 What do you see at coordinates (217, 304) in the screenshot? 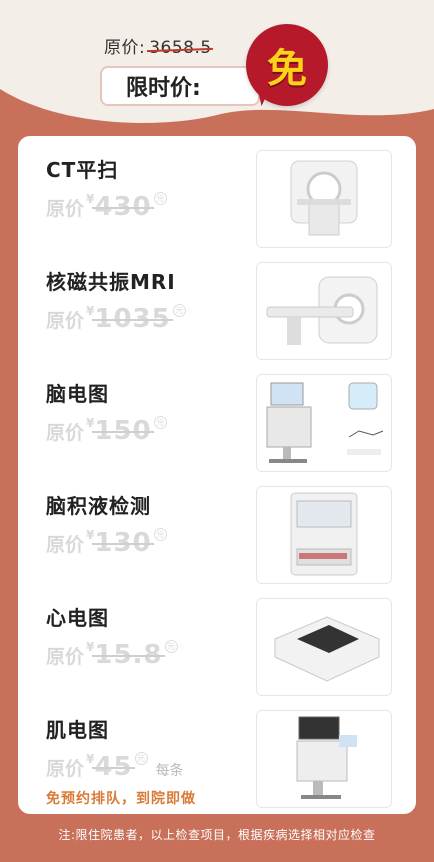
I see `list-item: 核磁共振MRI 原价 ¥1035 元` at bounding box center [217, 304].